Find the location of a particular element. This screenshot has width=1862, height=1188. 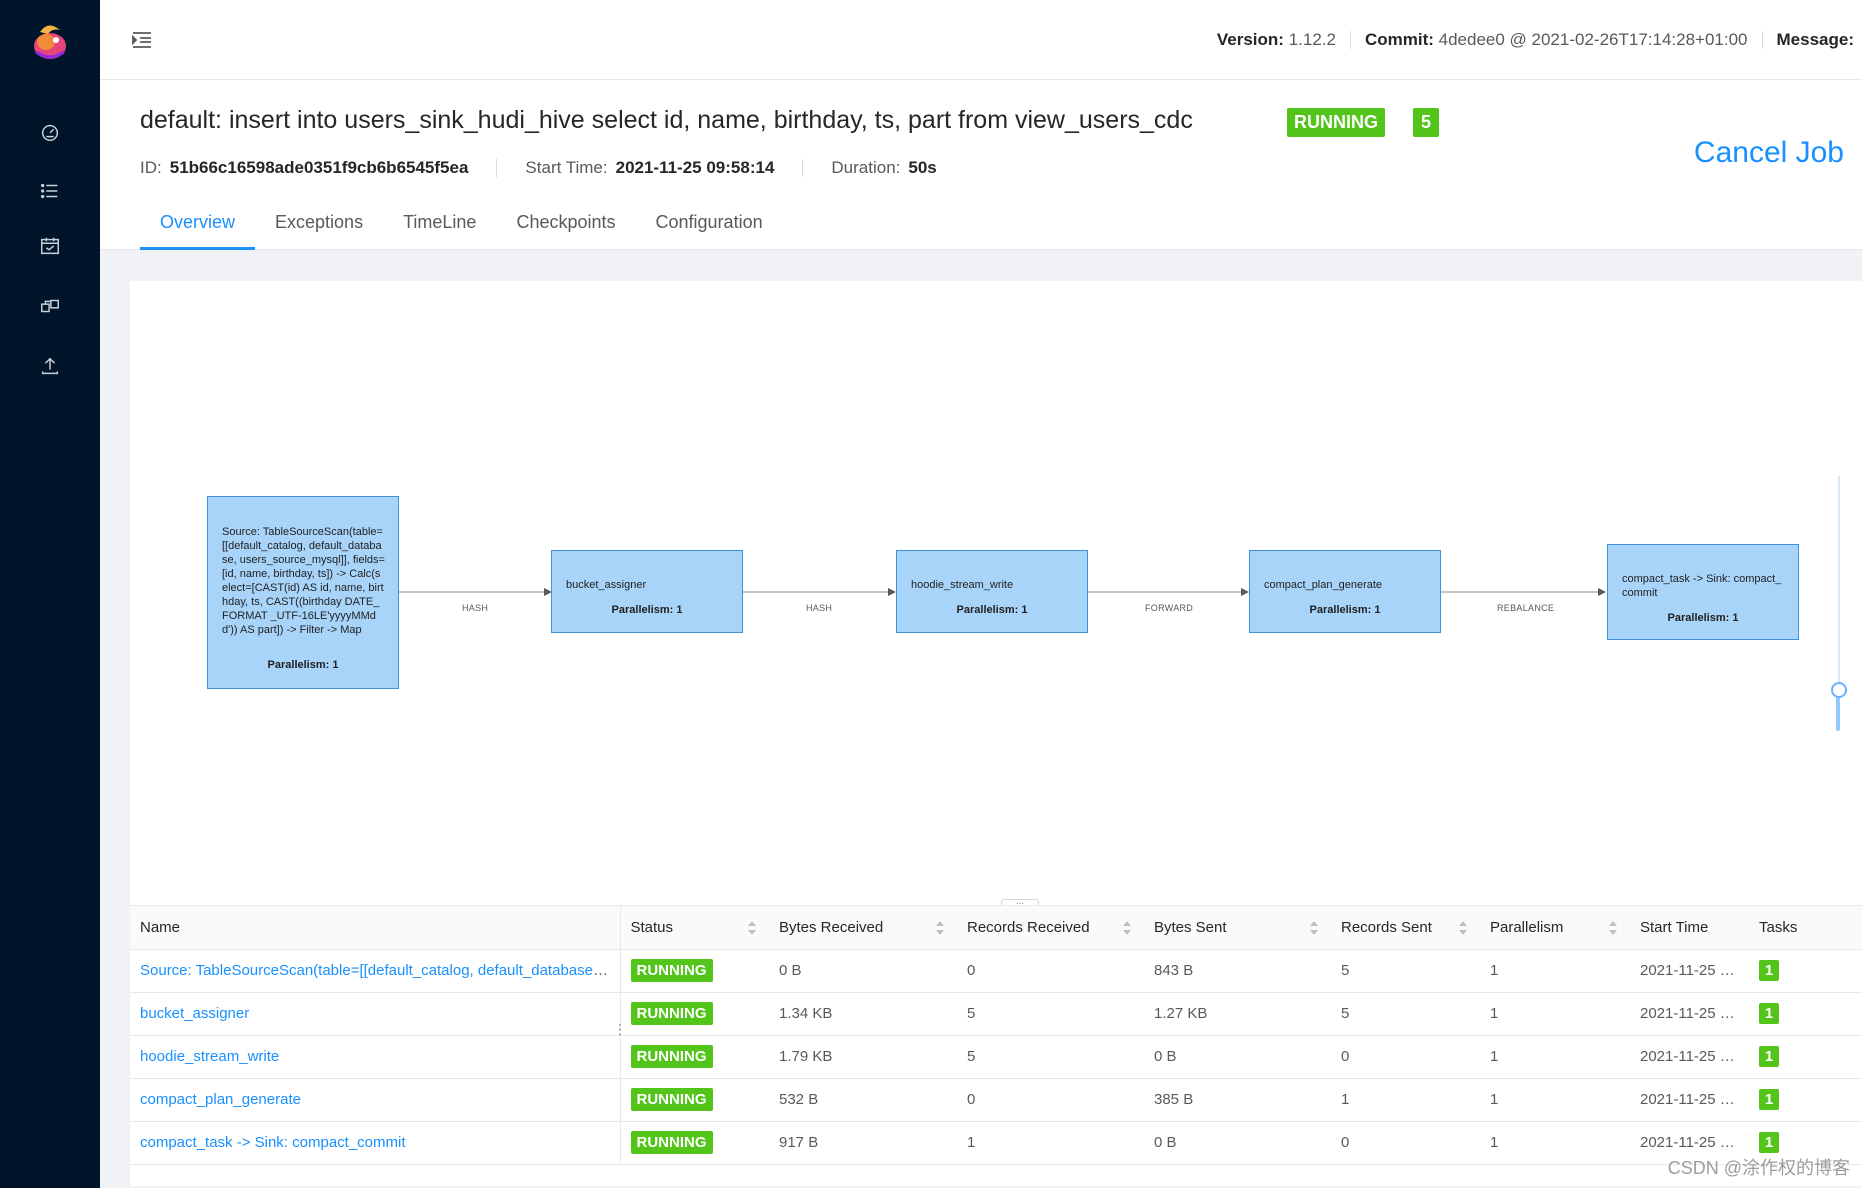

column-header-status: Status is located at coordinates (694, 928).